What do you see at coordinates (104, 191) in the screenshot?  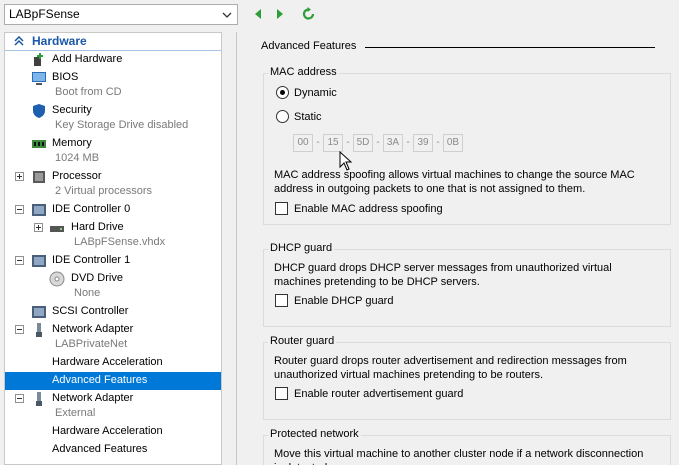 I see `tree-item-subtext: 2 Virtual processors` at bounding box center [104, 191].